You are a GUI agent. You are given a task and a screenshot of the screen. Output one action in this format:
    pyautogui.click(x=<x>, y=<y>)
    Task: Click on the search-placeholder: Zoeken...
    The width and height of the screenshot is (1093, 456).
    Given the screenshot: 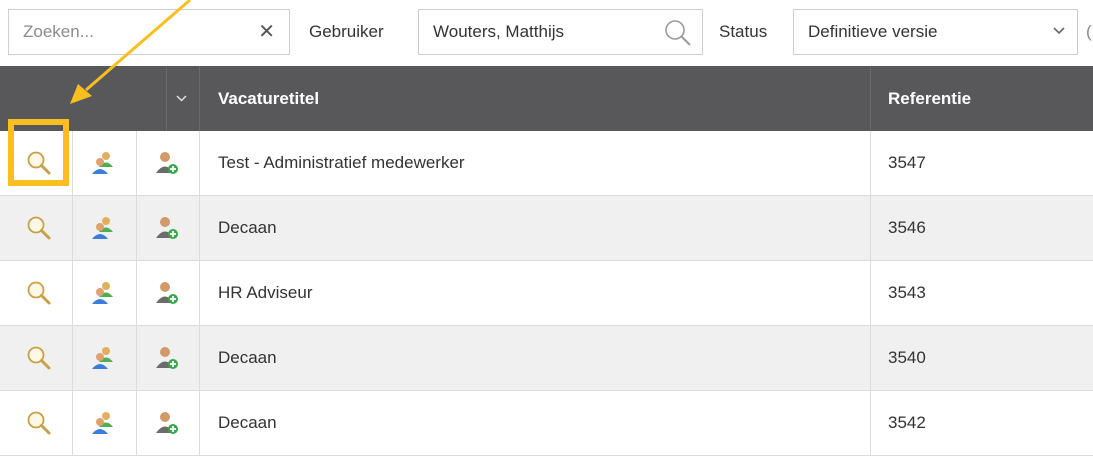 What is the action you would take?
    pyautogui.click(x=58, y=31)
    